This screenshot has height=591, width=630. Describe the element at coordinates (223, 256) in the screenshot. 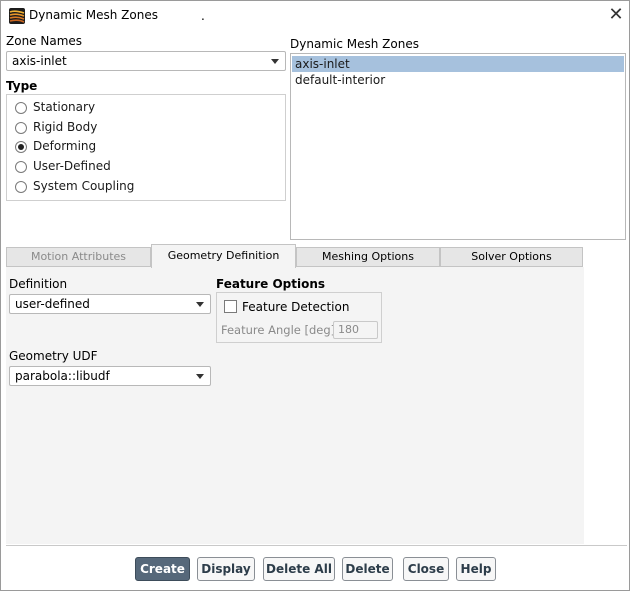

I see `tab-geometry-definition: Geometry Definition` at that location.